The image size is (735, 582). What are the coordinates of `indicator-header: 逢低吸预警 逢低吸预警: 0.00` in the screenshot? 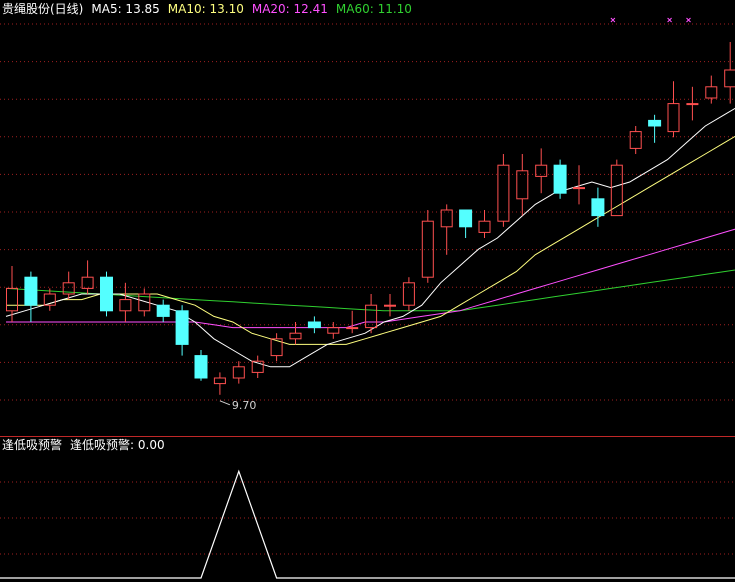 It's located at (83, 445).